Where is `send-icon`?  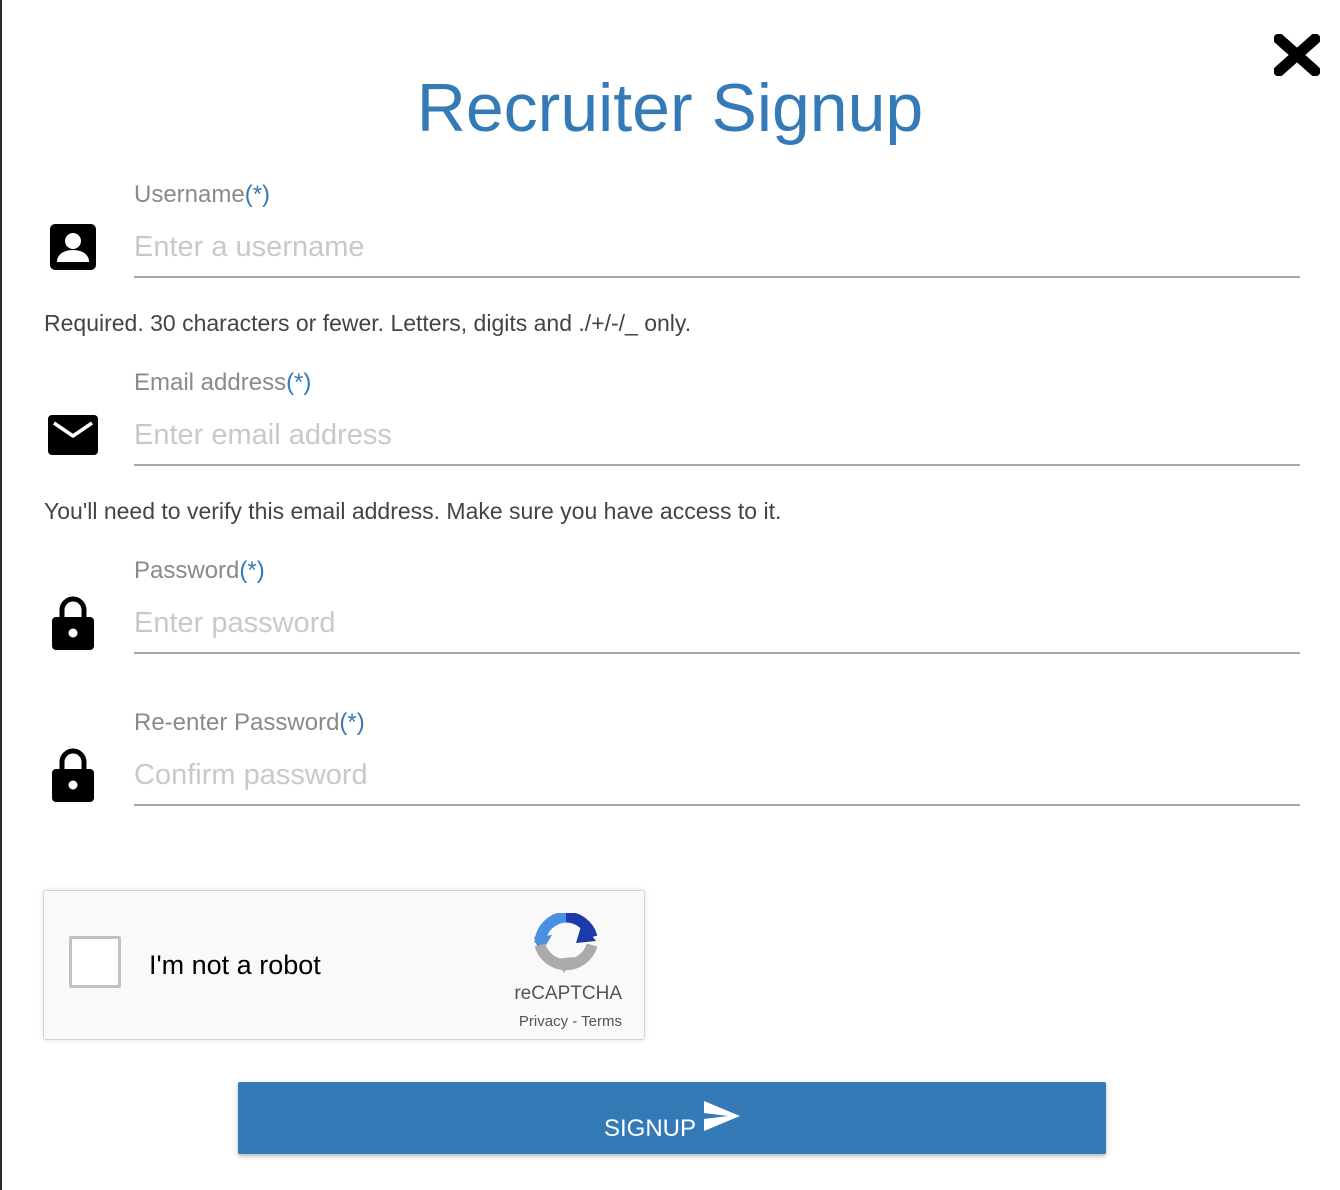 send-icon is located at coordinates (722, 1116).